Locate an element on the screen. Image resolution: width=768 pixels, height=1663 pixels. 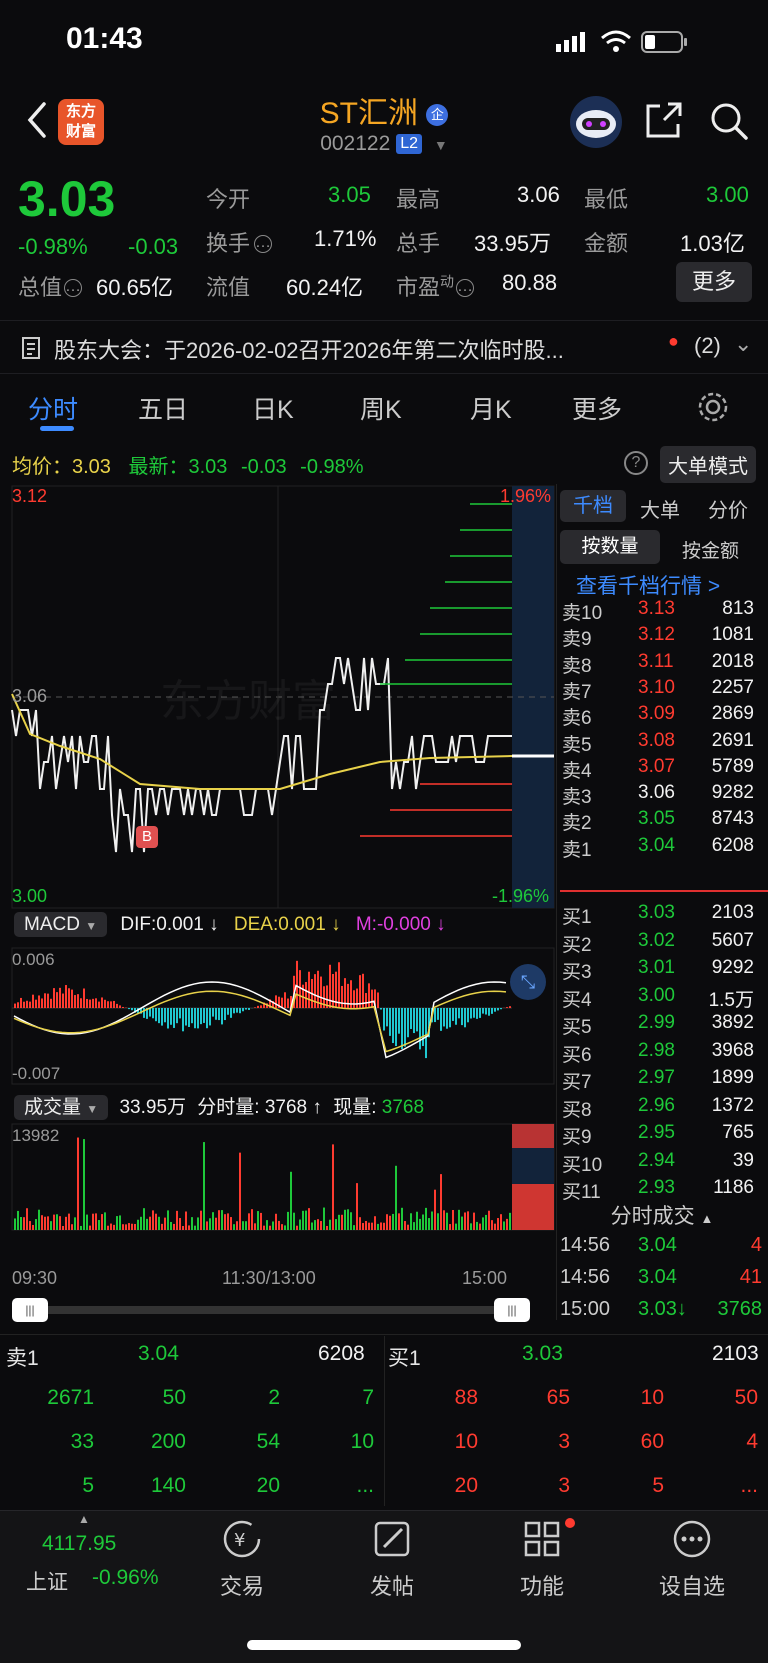
bid-row: 买11 2.93 1186 is located at coordinates (664, 1189).